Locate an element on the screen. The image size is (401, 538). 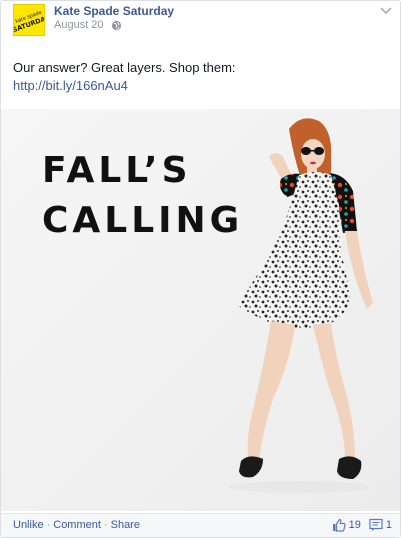
post-footer: Unlike · Comment · Share 19 1 is located at coordinates (200, 525).